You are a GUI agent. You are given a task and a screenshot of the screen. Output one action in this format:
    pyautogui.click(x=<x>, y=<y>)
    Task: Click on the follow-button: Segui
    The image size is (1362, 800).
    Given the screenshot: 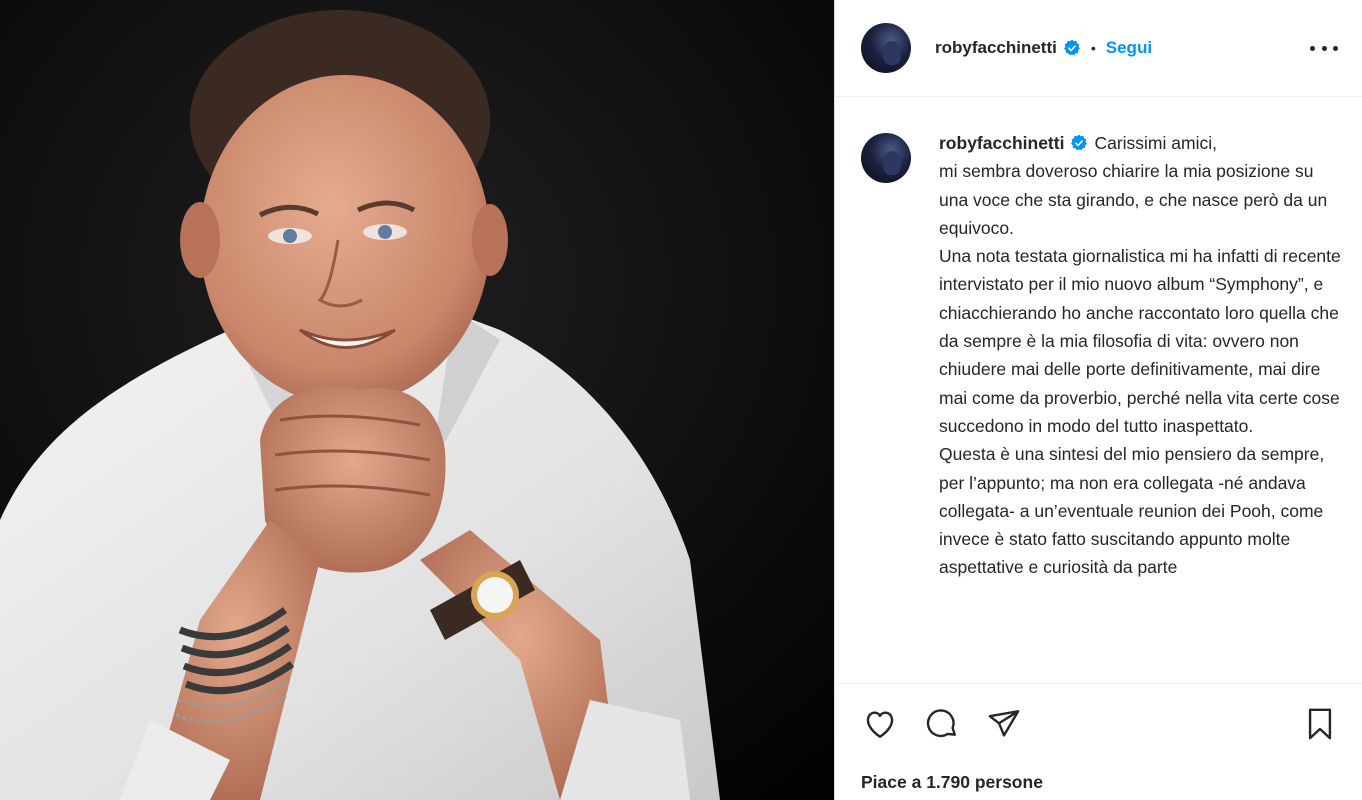 What is the action you would take?
    pyautogui.click(x=1129, y=48)
    